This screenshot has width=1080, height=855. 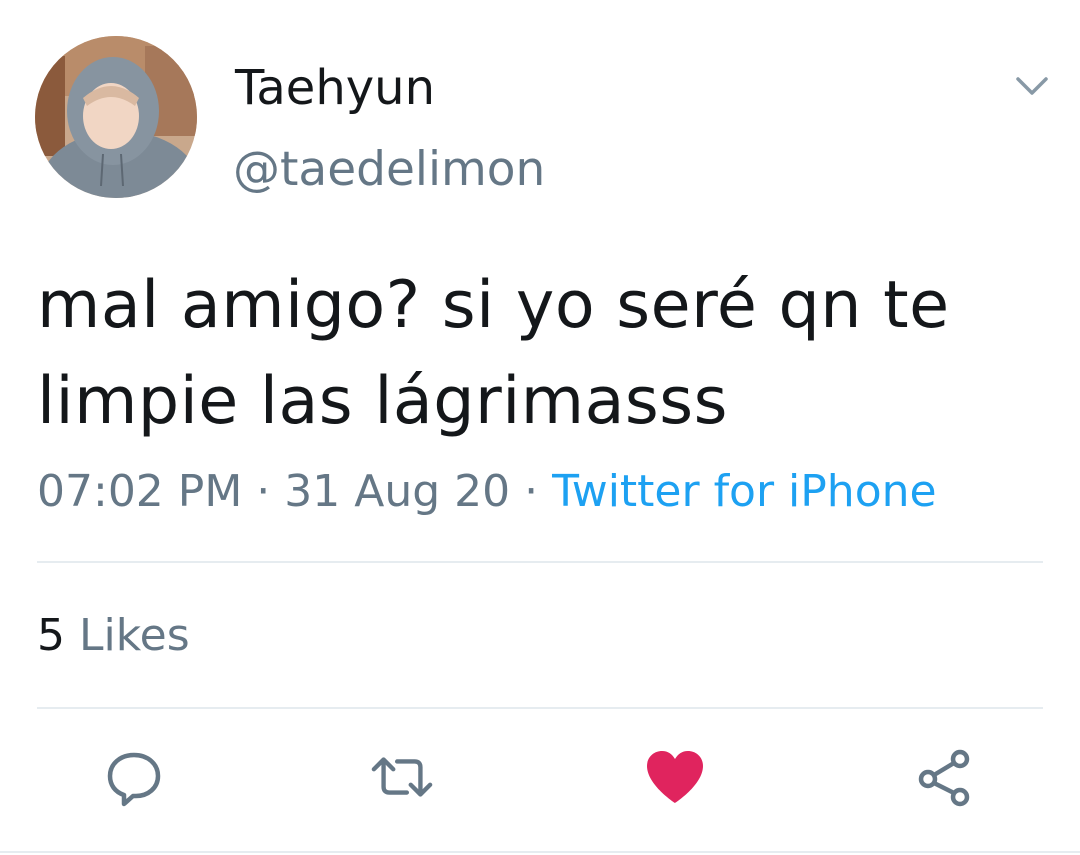 What do you see at coordinates (389, 170) in the screenshot?
I see `author-handle: @taedelimon` at bounding box center [389, 170].